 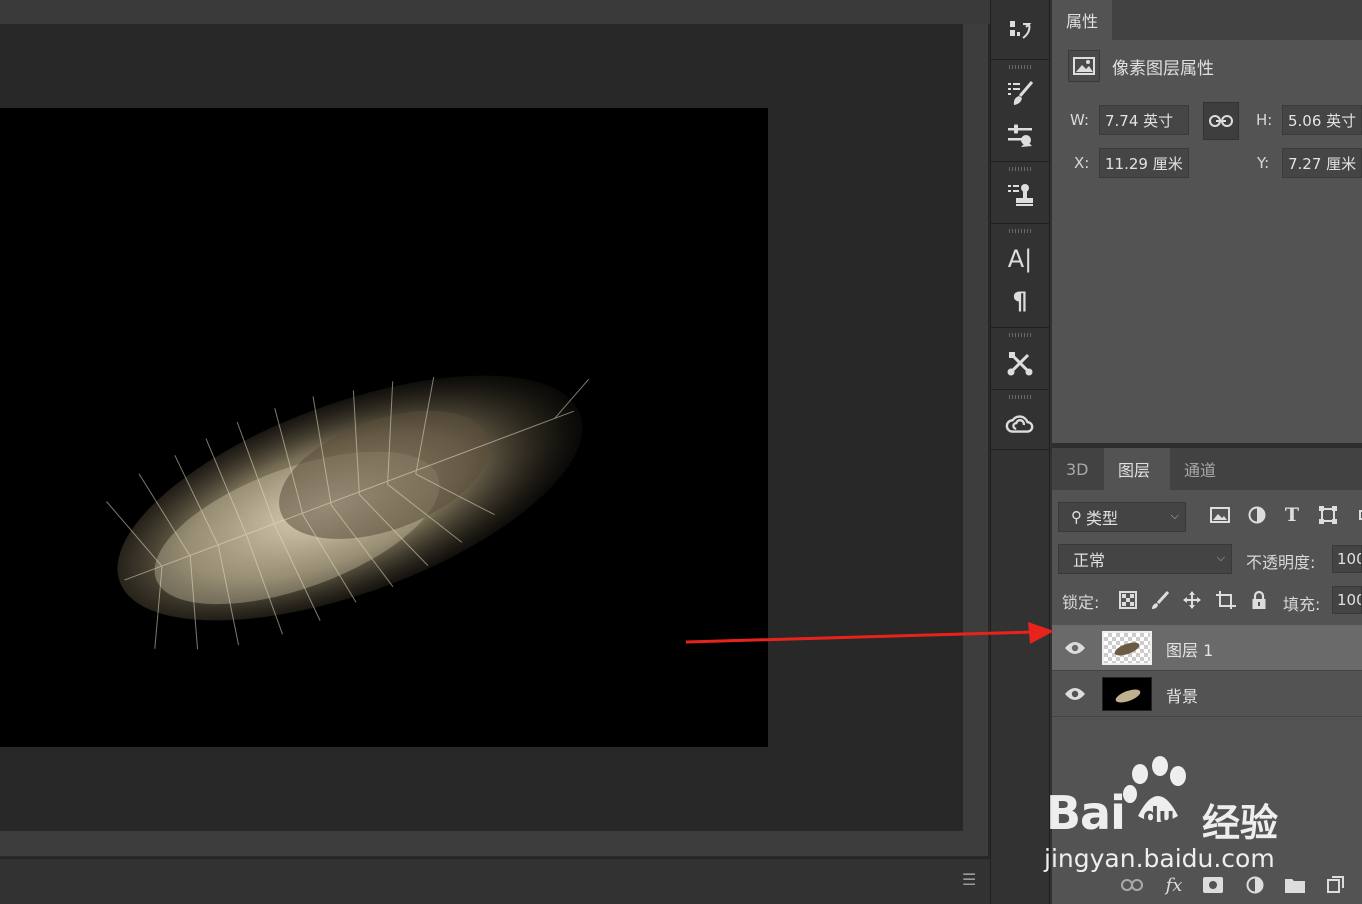 What do you see at coordinates (1347, 559) in the screenshot?
I see `opacity-field: 100` at bounding box center [1347, 559].